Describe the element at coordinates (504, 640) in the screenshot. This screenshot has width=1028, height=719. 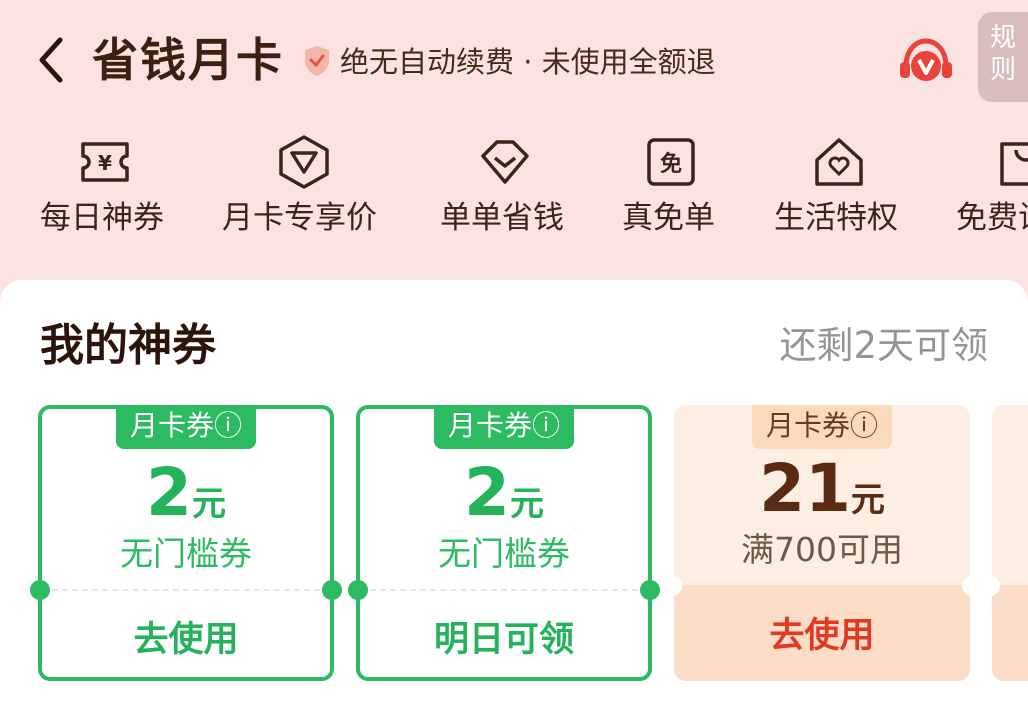
I see `claim-tomorrow-button: 明日可领` at that location.